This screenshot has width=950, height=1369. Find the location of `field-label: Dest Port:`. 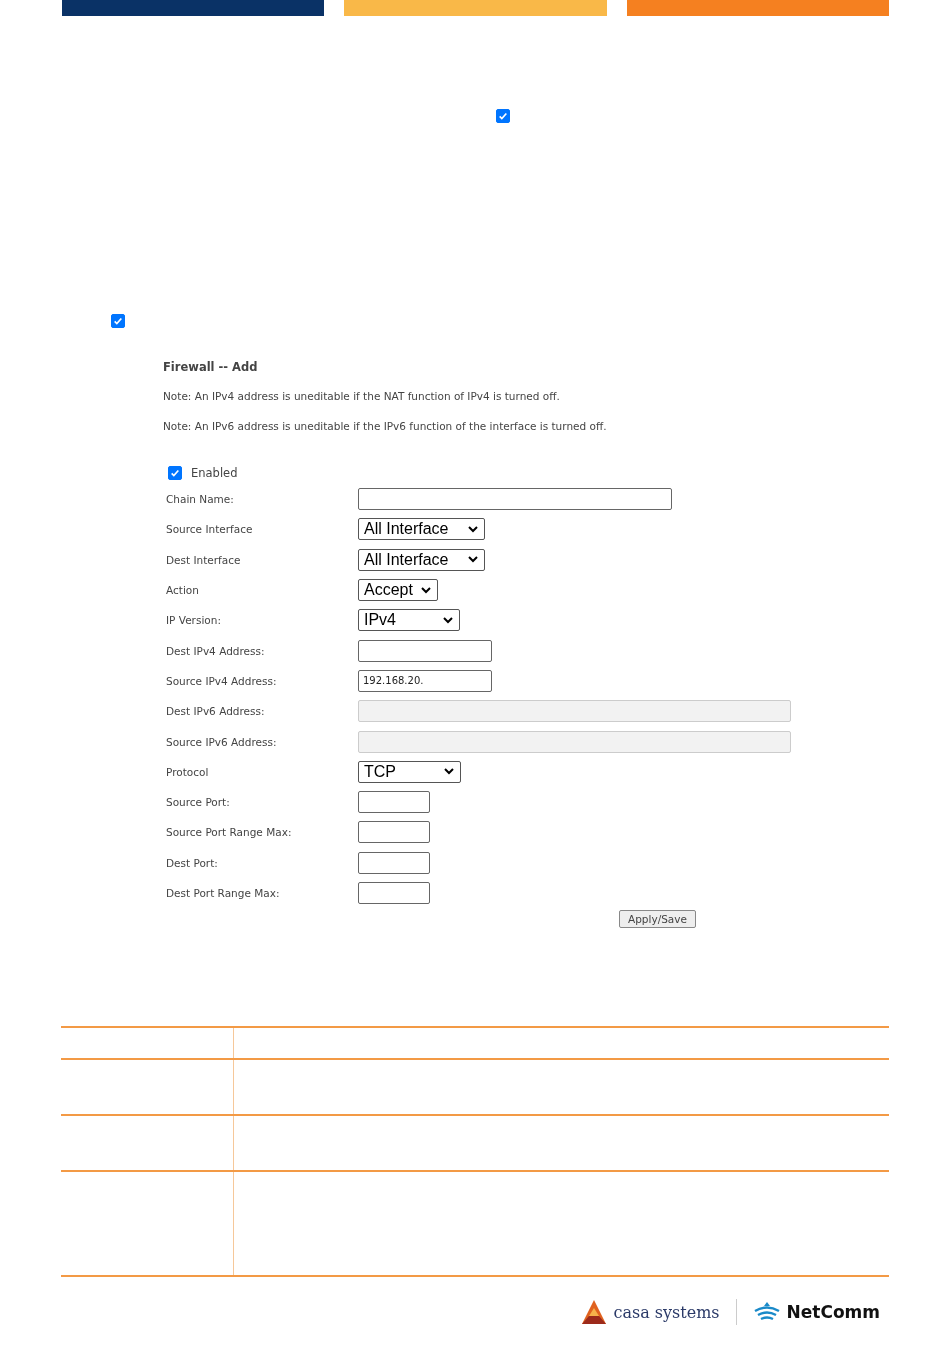

field-label: Dest Port: is located at coordinates (192, 862).